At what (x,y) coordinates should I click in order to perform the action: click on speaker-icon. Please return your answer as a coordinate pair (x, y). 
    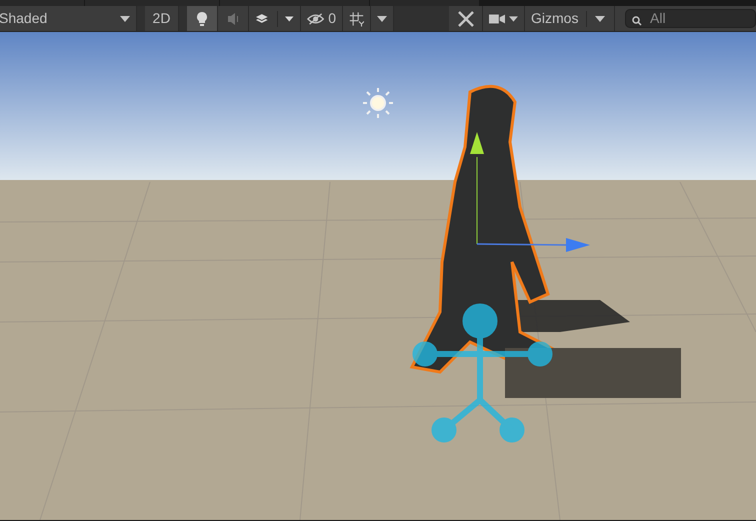
    Looking at the image, I should click on (233, 18).